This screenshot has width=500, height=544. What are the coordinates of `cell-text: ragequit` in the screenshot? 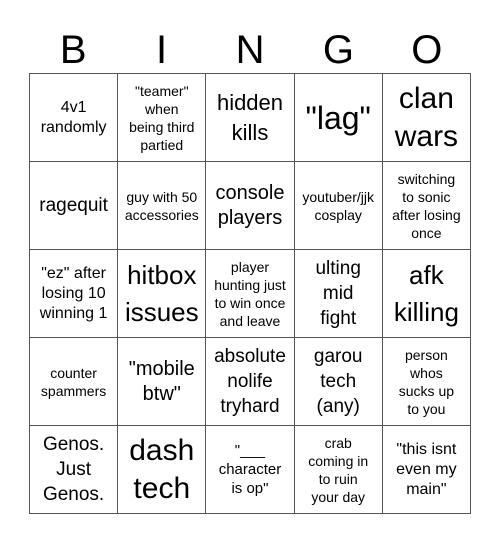 It's located at (73, 205).